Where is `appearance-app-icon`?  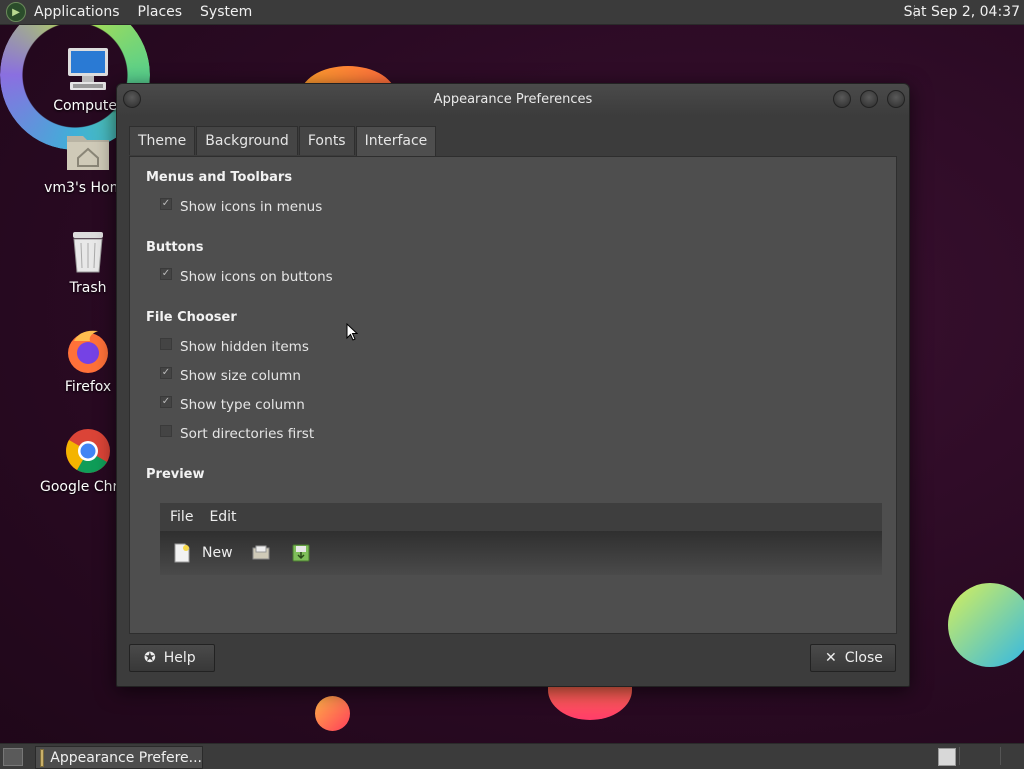
appearance-app-icon is located at coordinates (42, 757).